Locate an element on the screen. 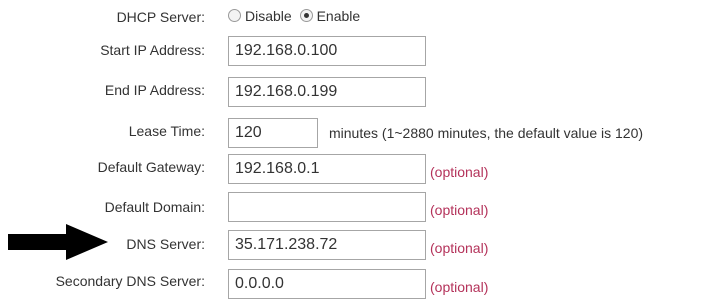 This screenshot has height=299, width=704. dns-server-optional-hint: (optional) is located at coordinates (459, 248).